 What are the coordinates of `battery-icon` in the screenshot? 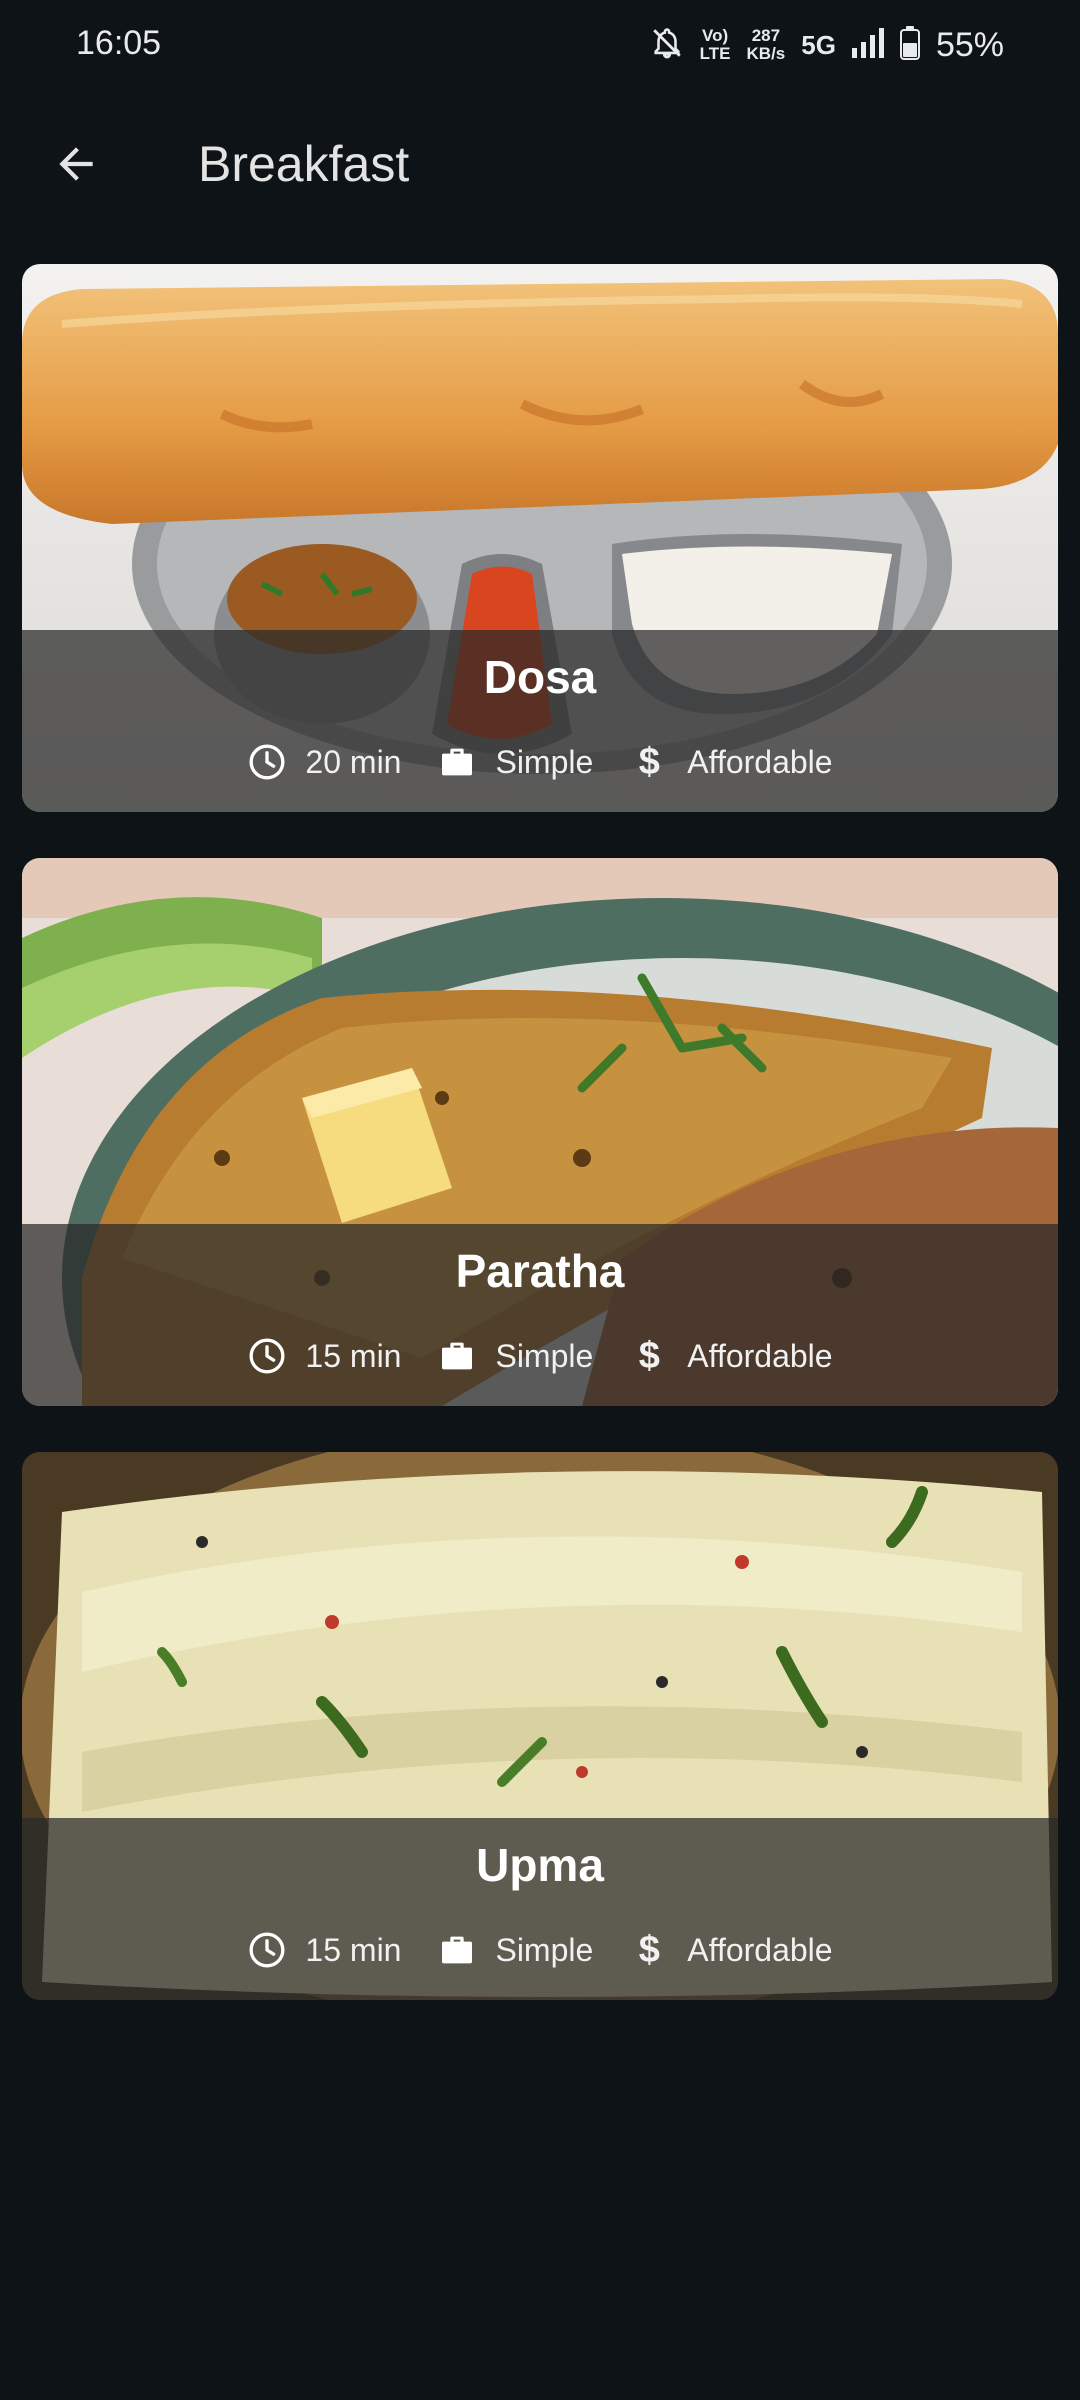 It's located at (909, 45).